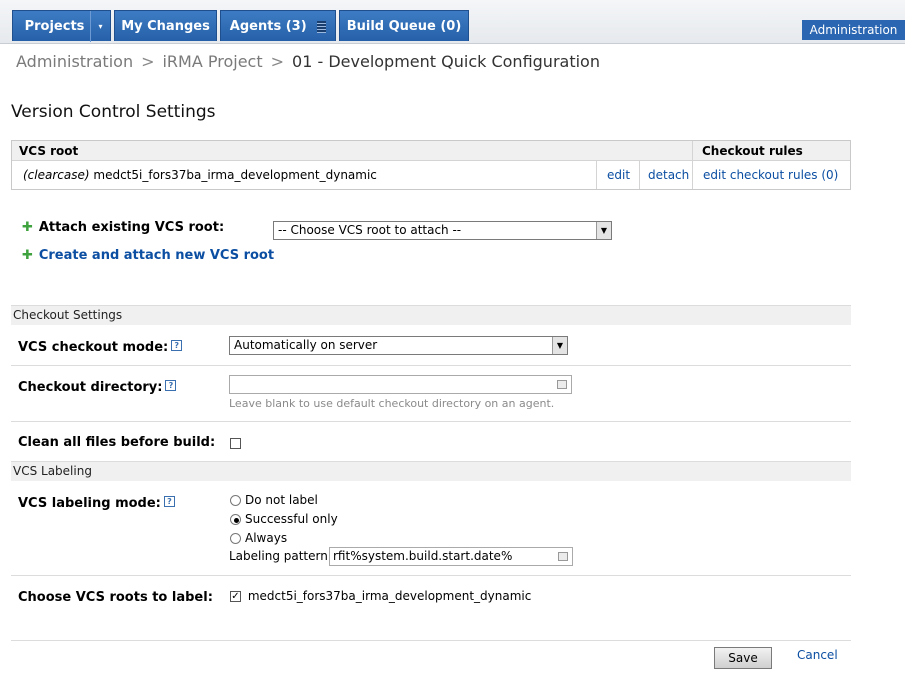 The image size is (905, 685). I want to click on projects-tab: Projects ▾, so click(61, 26).